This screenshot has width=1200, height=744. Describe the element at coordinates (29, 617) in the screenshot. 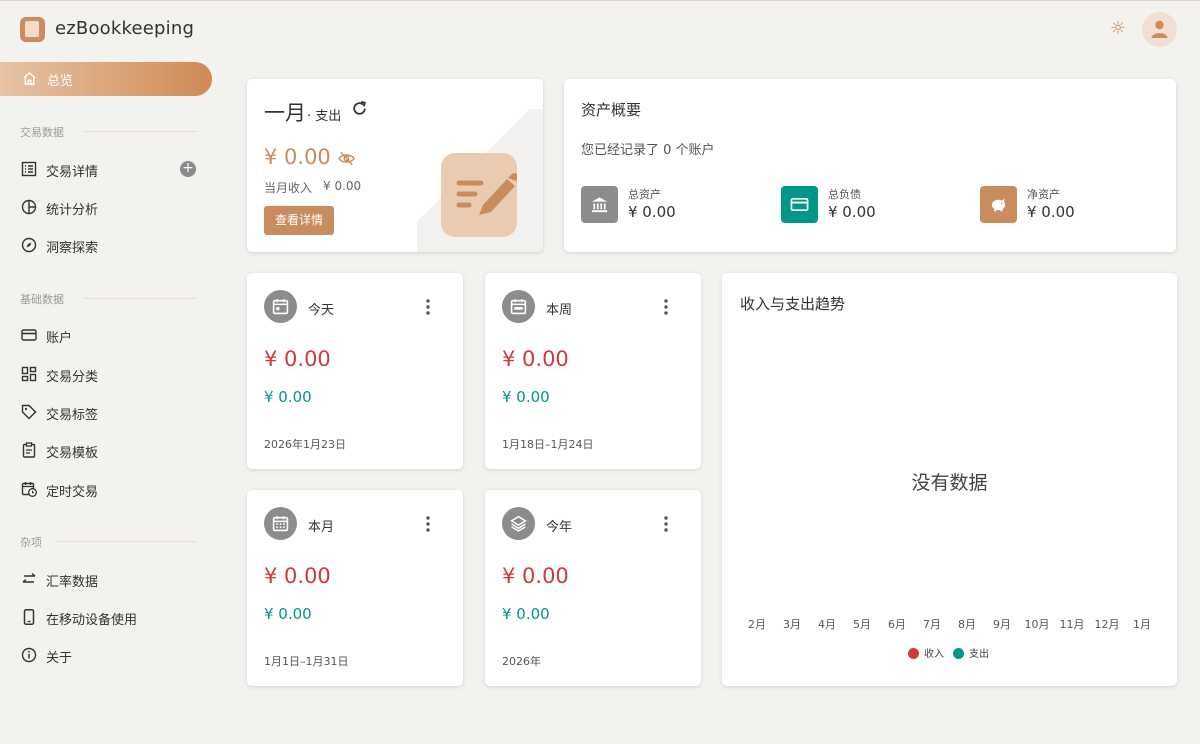

I see `phone-icon` at that location.